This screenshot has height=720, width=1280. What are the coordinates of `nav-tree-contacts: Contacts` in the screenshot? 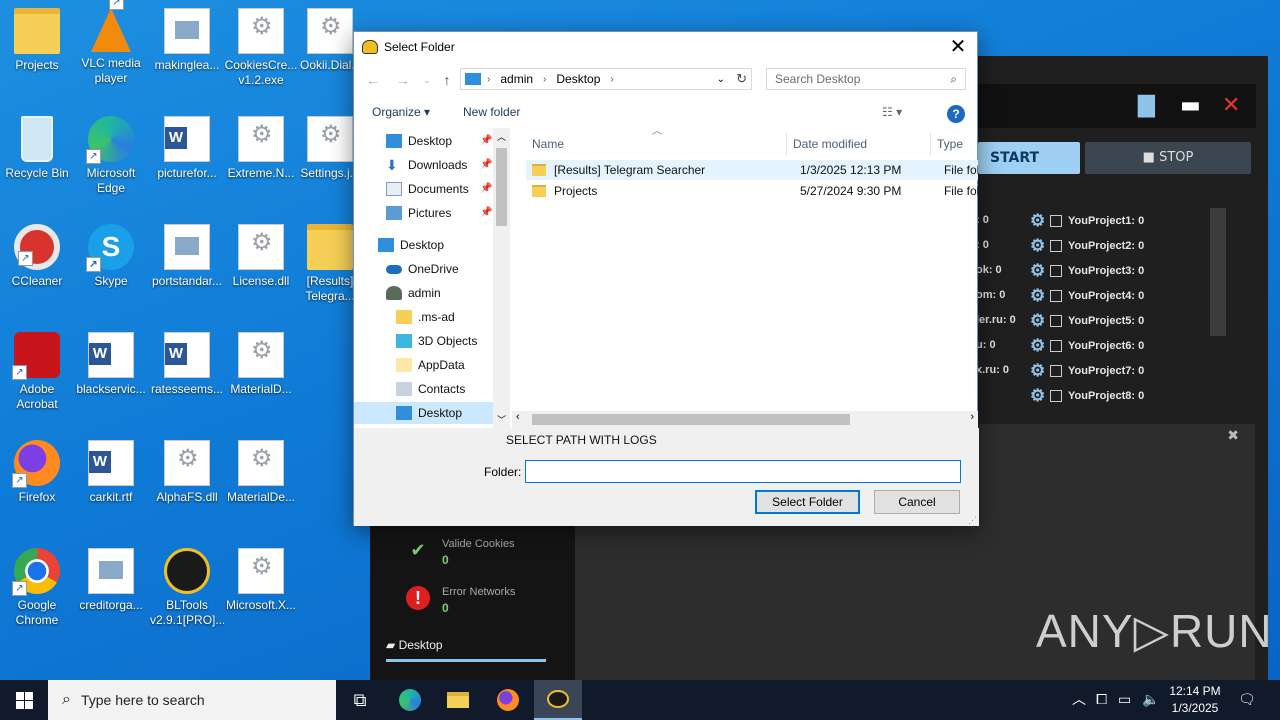 It's located at (430, 389).